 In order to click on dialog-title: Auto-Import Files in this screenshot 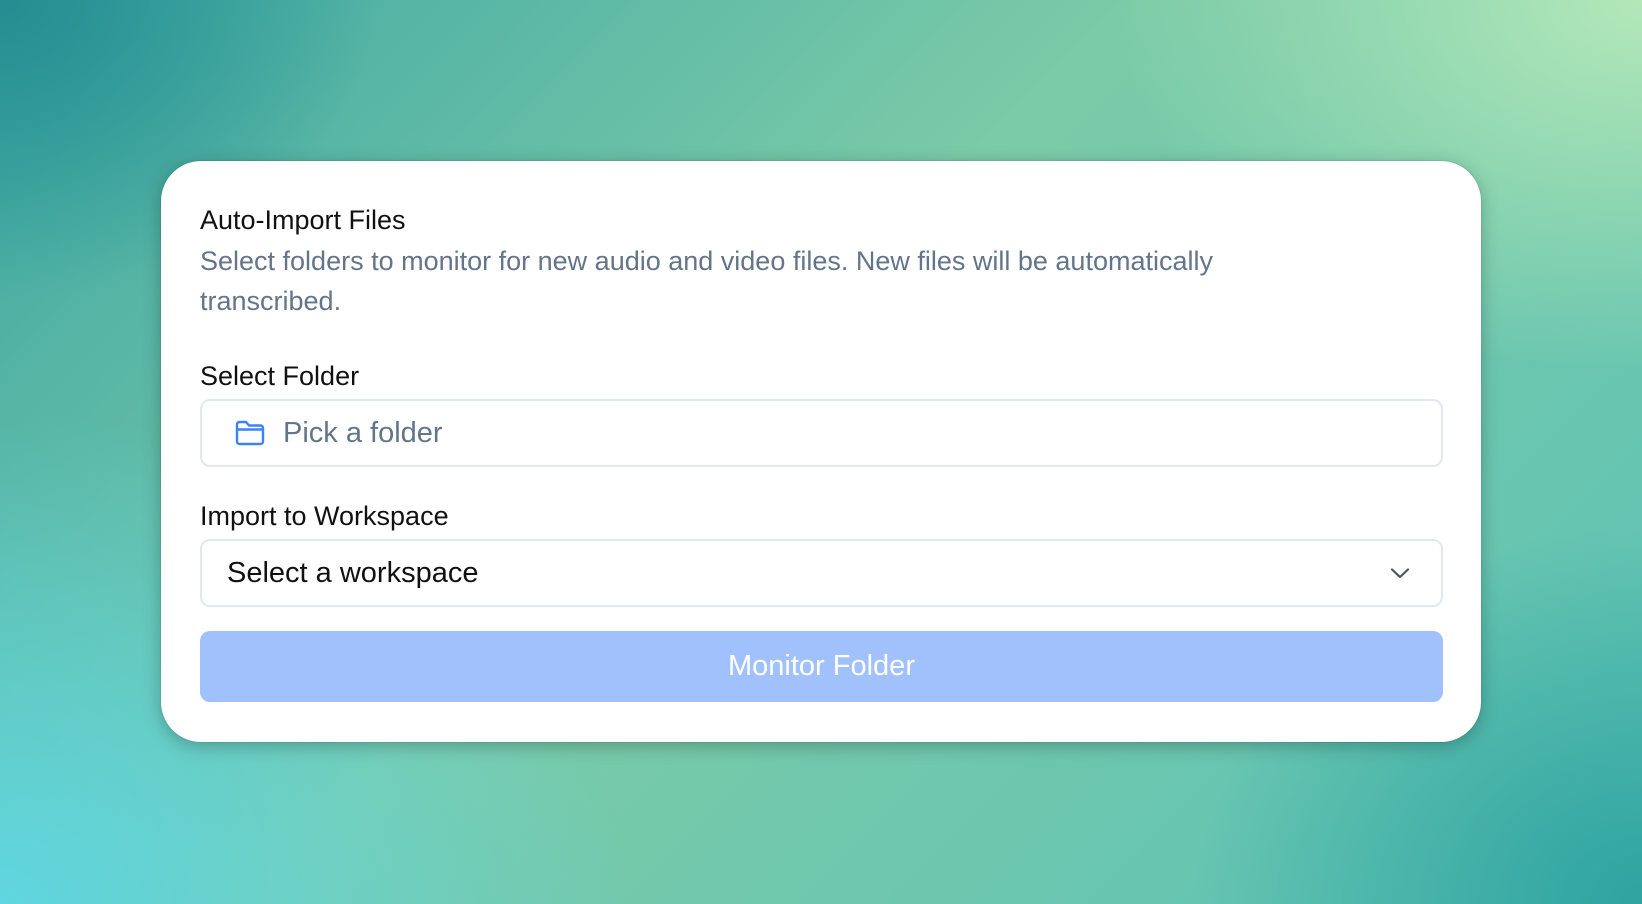, I will do `click(303, 220)`.